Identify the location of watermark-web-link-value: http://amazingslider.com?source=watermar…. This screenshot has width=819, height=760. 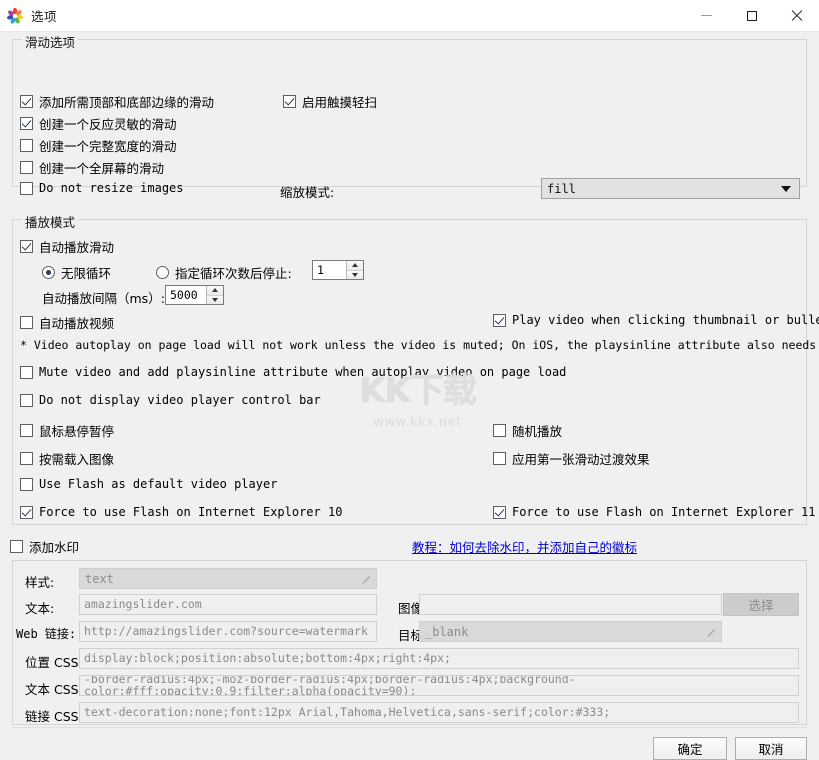
(226, 630).